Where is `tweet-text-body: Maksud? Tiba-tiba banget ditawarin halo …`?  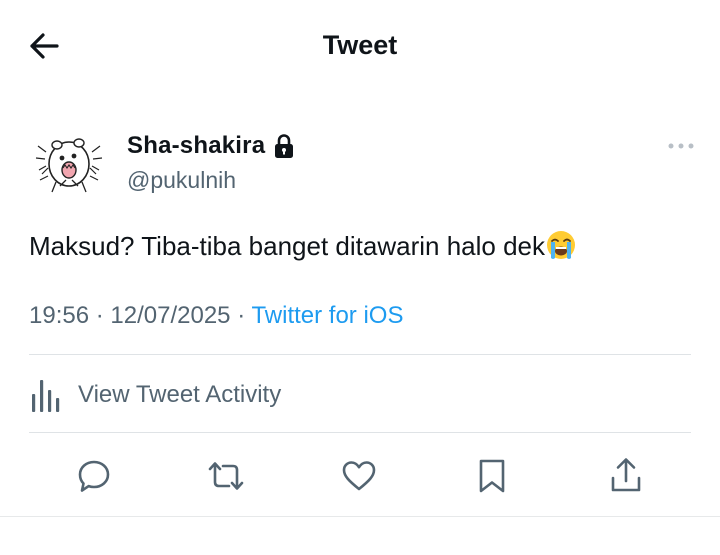 tweet-text-body: Maksud? Tiba-tiba banget ditawarin halo … is located at coordinates (287, 246).